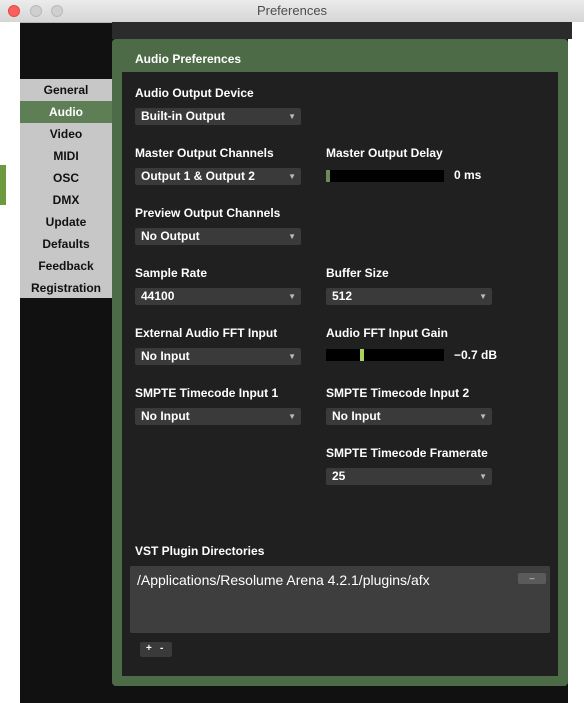 This screenshot has width=584, height=703. I want to click on smpte-input-1-value: No Input, so click(165, 416).